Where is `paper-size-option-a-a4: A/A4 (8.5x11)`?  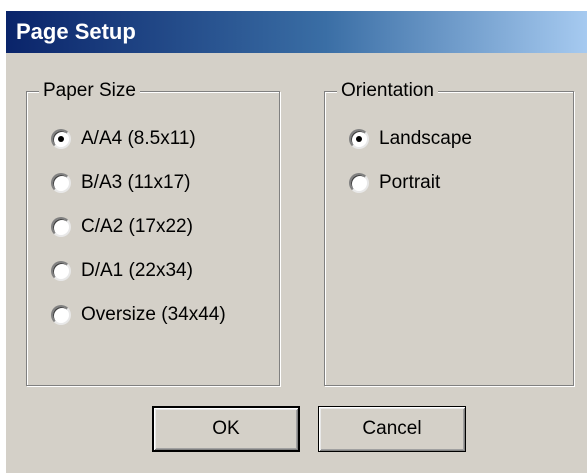 paper-size-option-a-a4: A/A4 (8.5x11) is located at coordinates (123, 139).